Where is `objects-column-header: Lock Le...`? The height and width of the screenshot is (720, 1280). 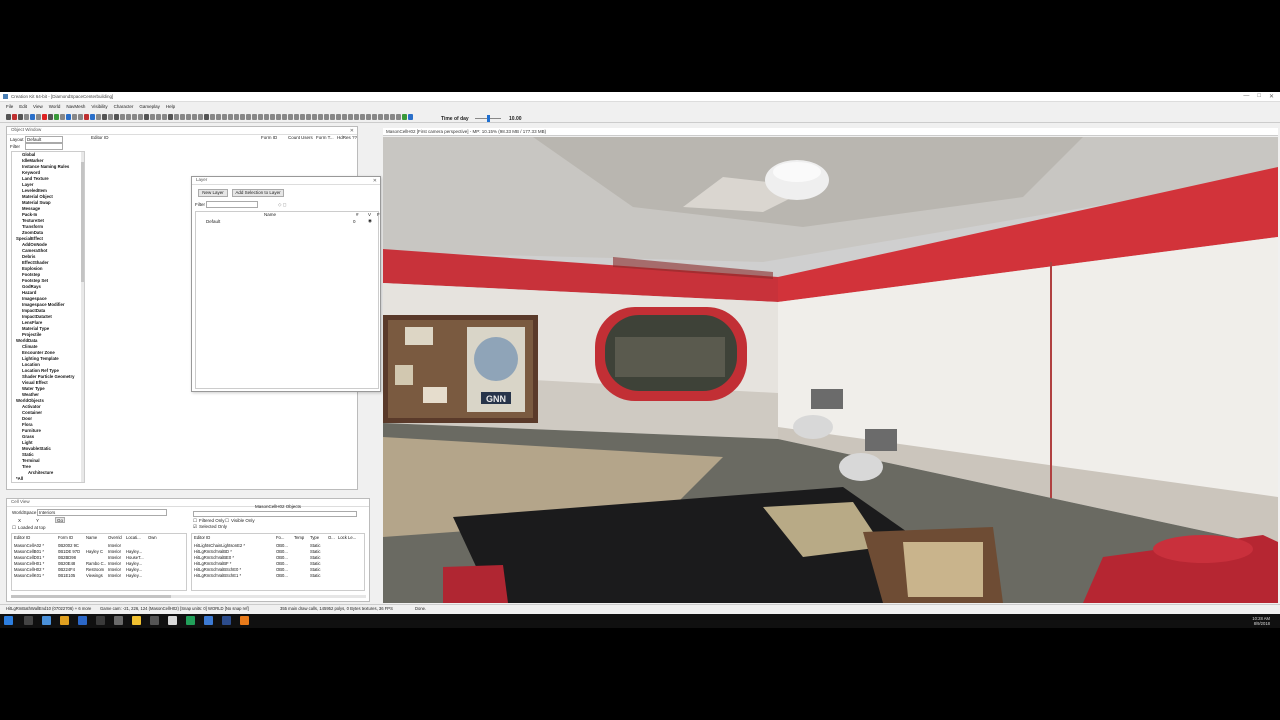 objects-column-header: Lock Le... is located at coordinates (347, 538).